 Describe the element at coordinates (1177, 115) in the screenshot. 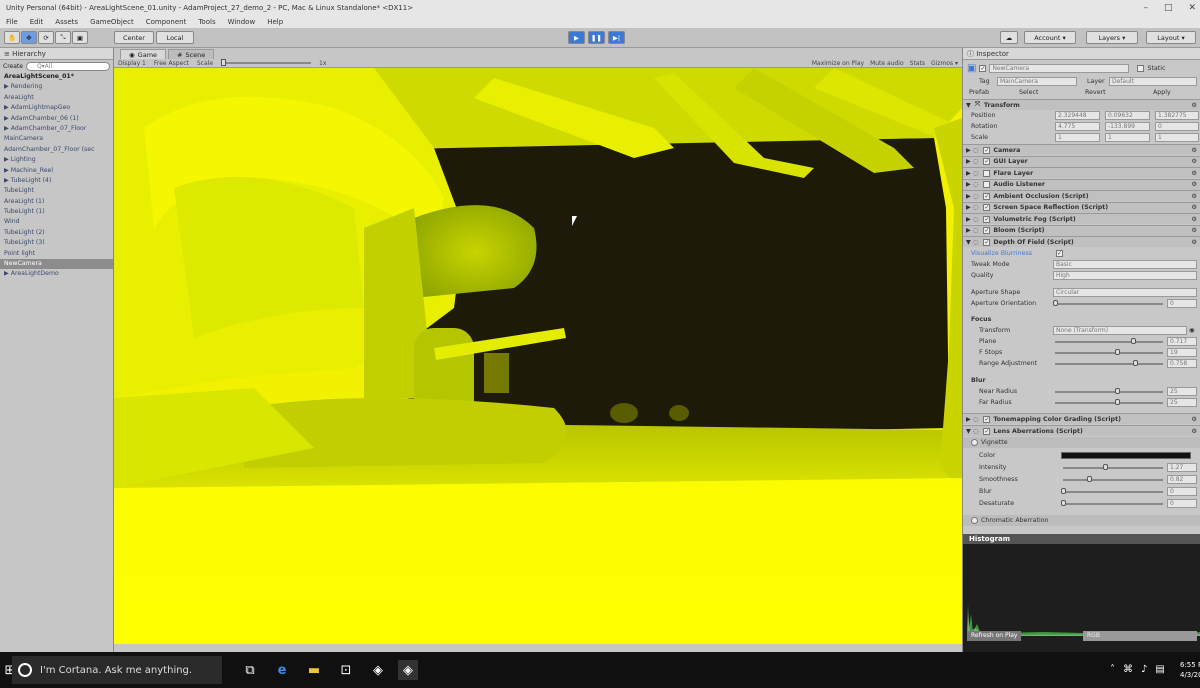

I see `position-z: 1.382775` at that location.